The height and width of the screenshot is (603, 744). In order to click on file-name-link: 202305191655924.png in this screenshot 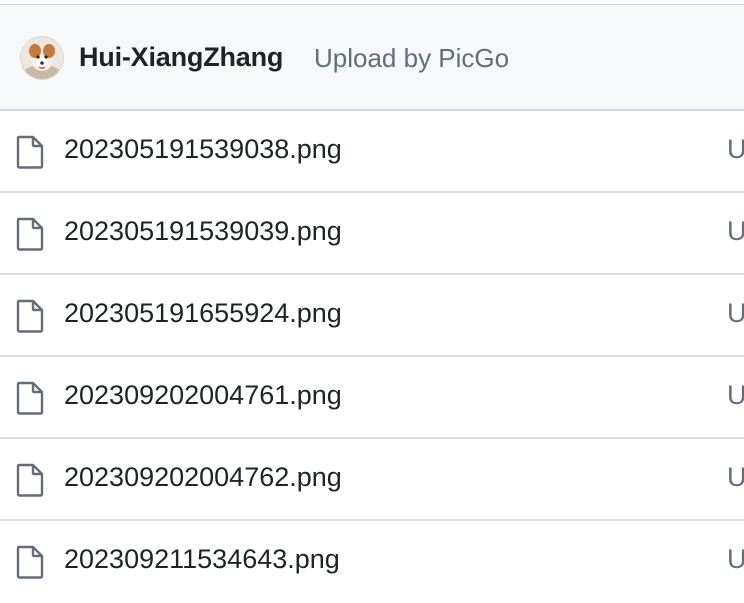, I will do `click(203, 313)`.